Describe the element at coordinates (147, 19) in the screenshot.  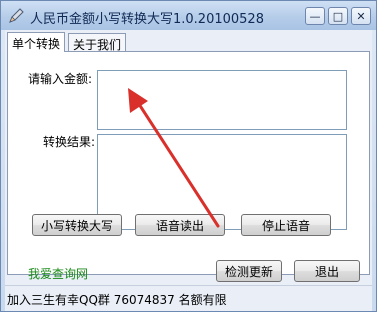
I see `window-title: 人民币金额小写转换大写1.0.20100528` at that location.